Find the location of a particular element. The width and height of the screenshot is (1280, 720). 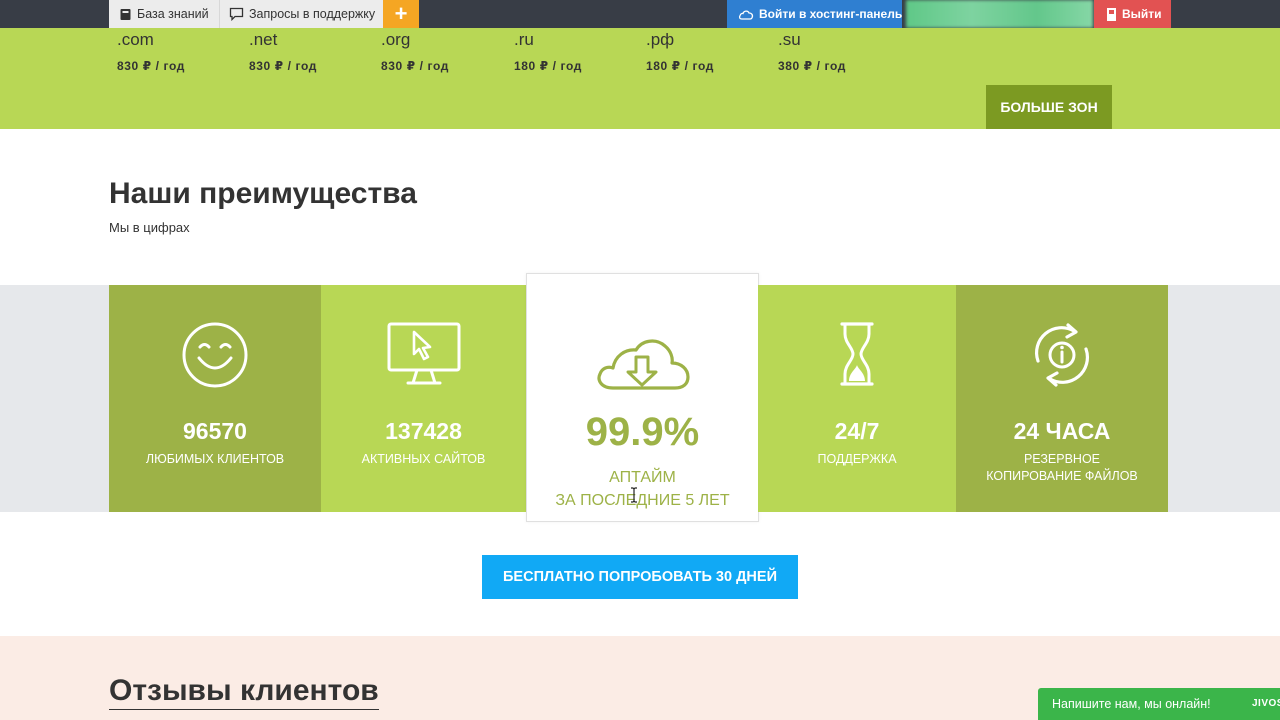

free-trial-button: БЕСПЛАТНО ПОПРОБОВАТЬ 30 ДНЕЙ is located at coordinates (640, 577).